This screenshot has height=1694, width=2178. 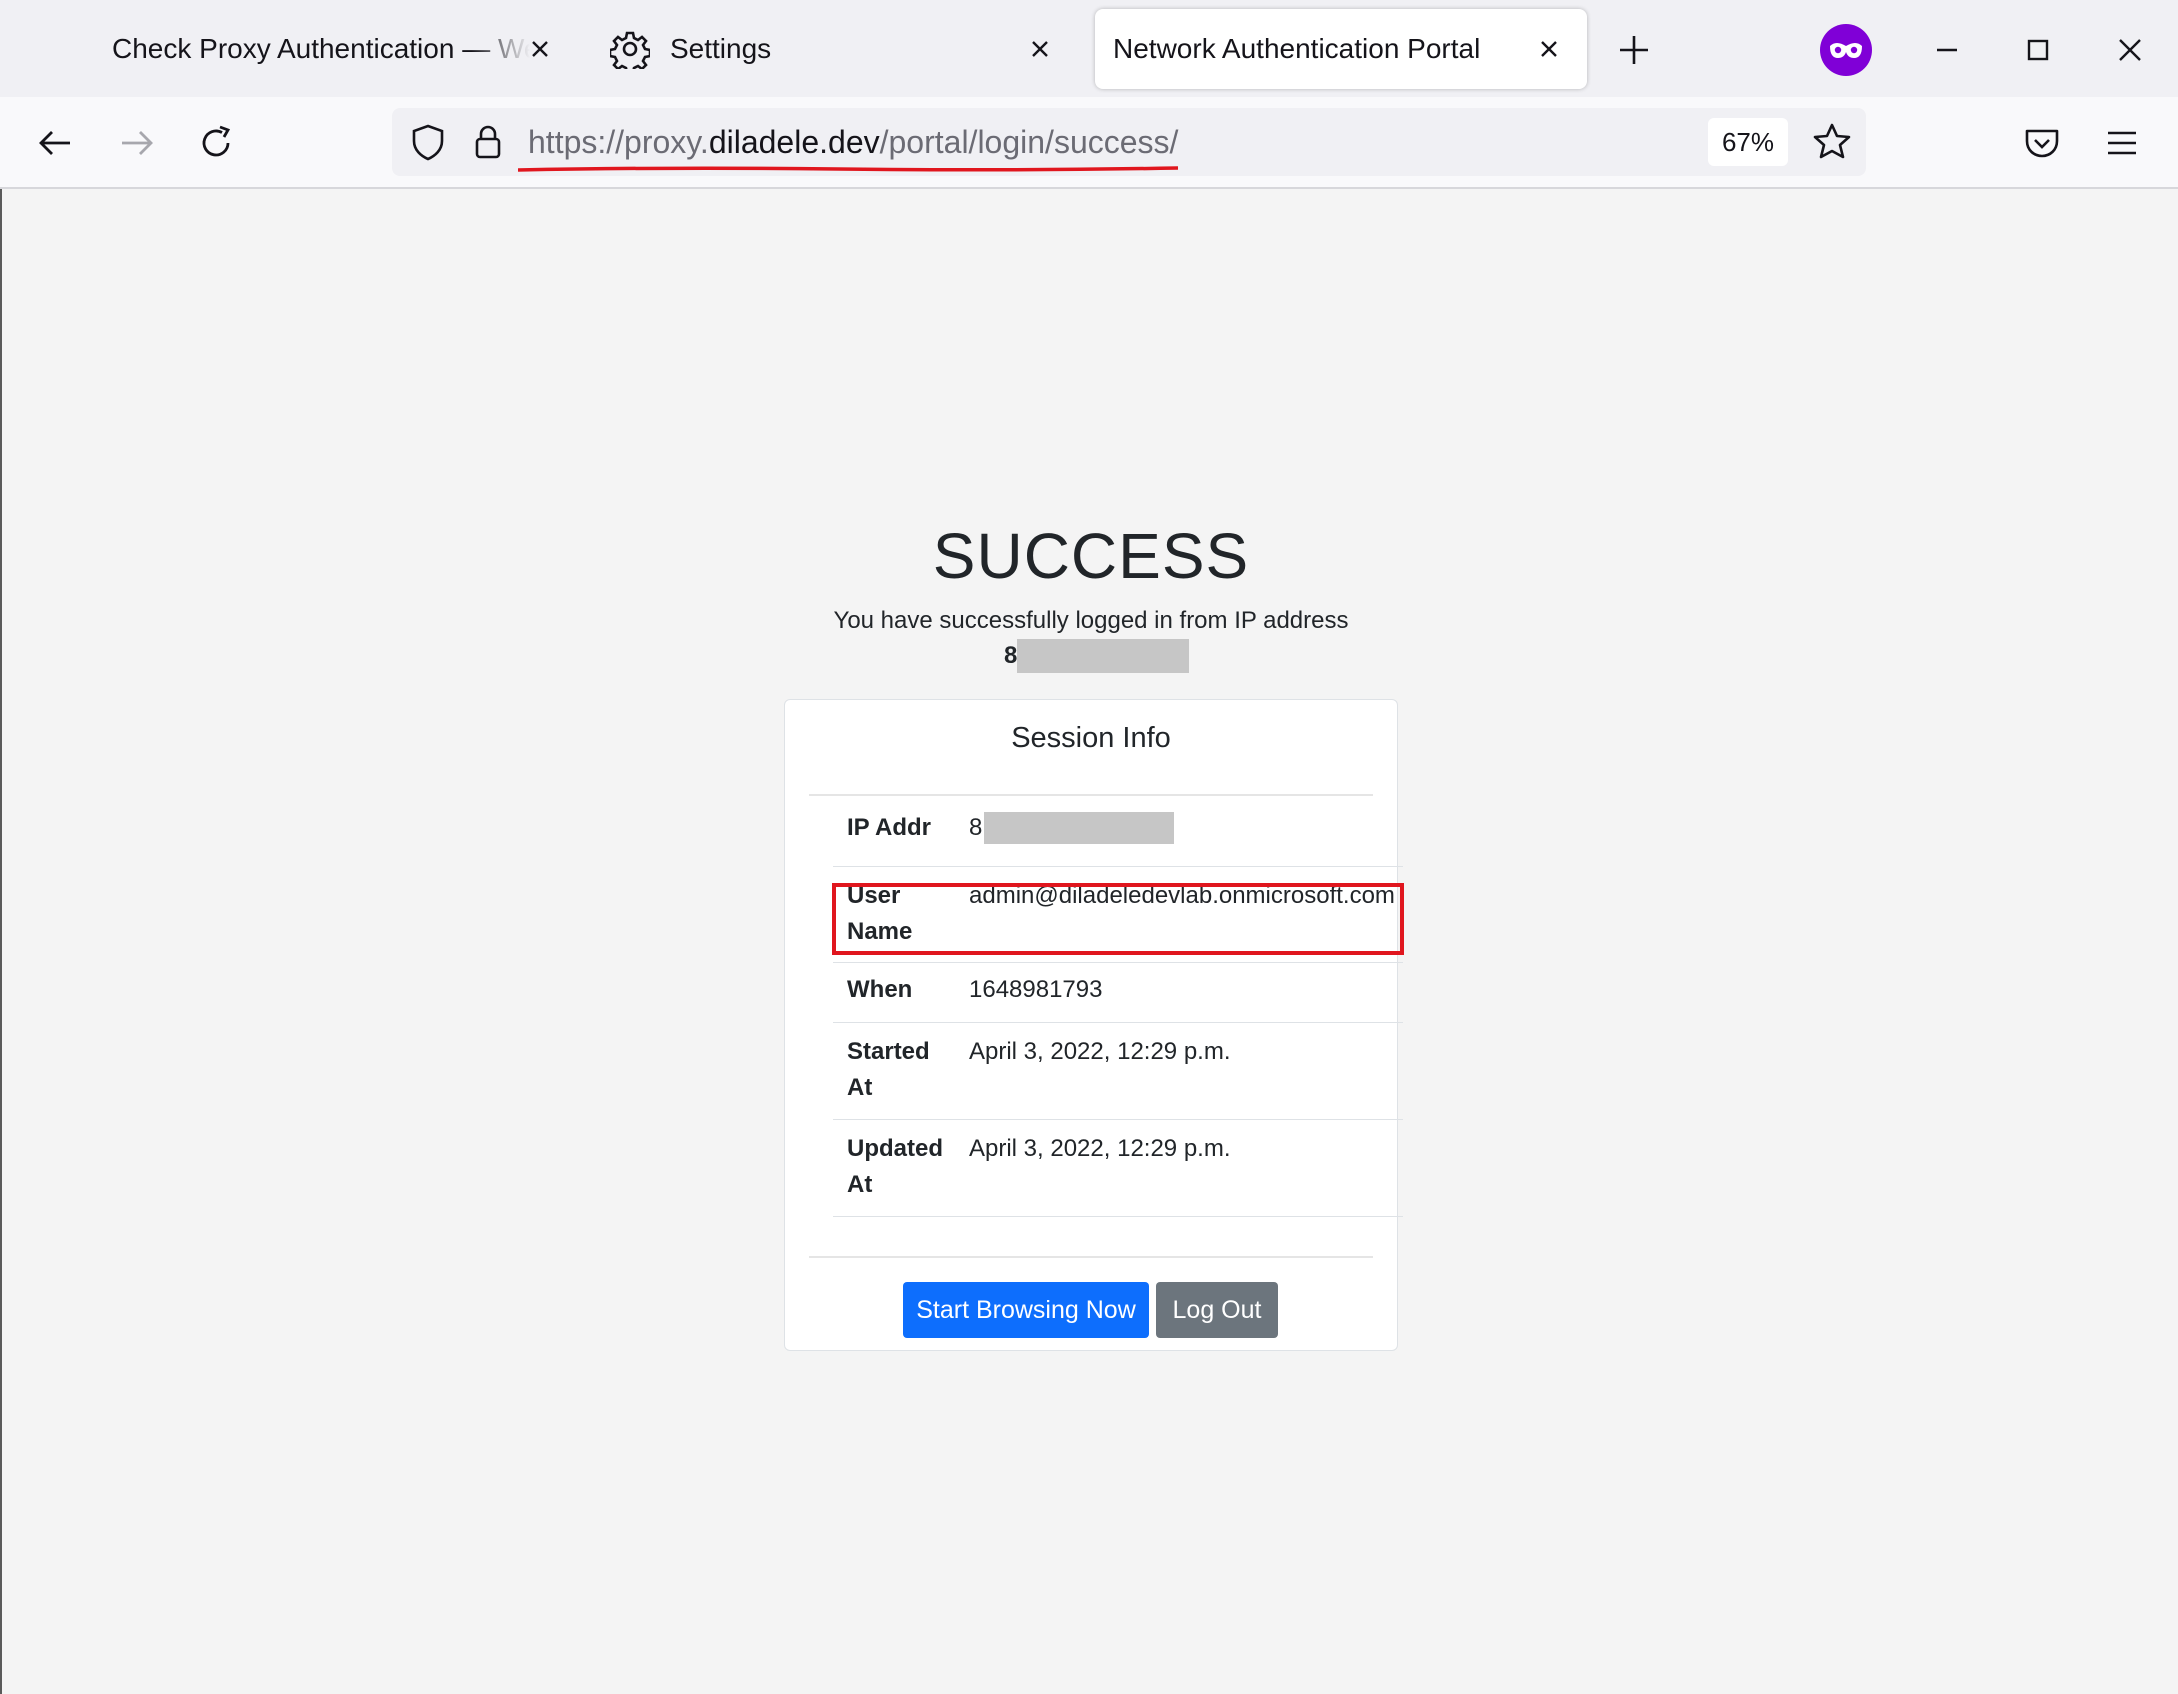 I want to click on private-browsing-mask-icon, so click(x=1846, y=50).